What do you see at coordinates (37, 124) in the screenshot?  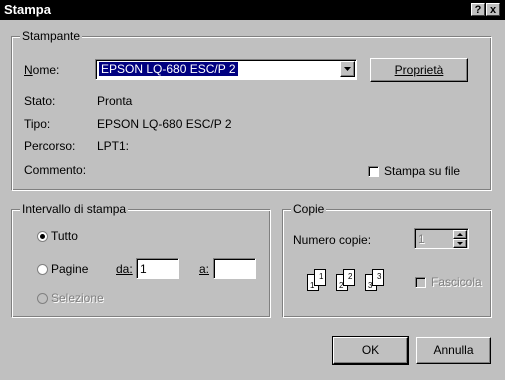 I see `type-label: Tipo:` at bounding box center [37, 124].